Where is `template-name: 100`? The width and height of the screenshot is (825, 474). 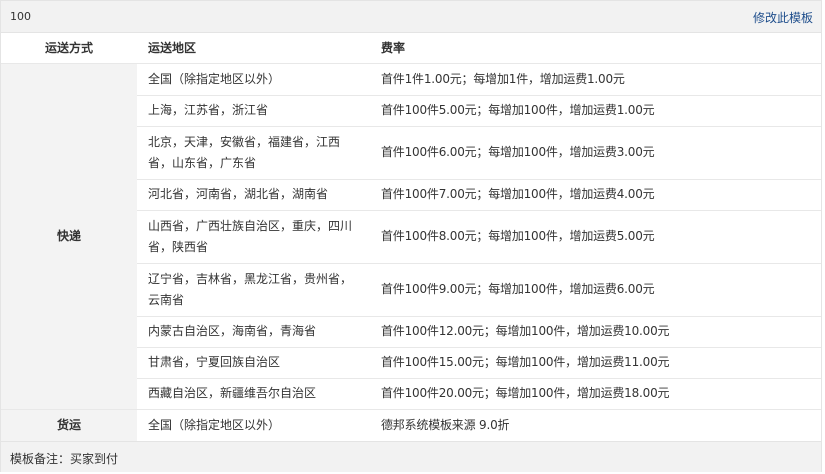 template-name: 100 is located at coordinates (20, 16).